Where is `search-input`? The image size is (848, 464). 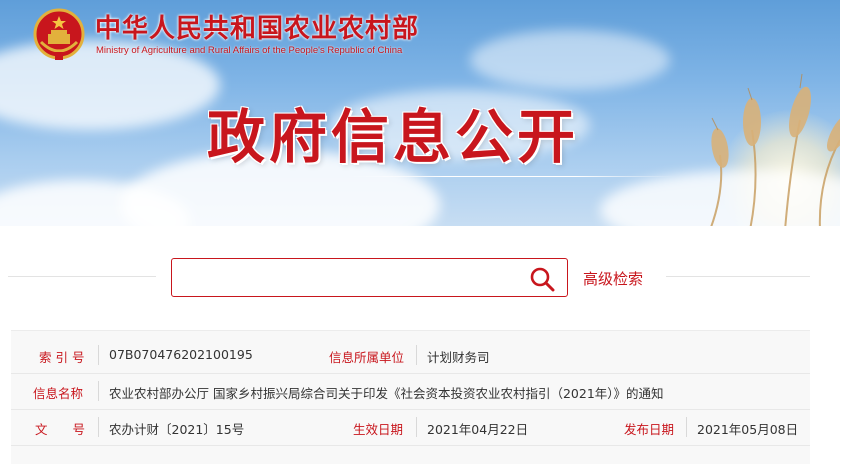
search-input is located at coordinates (347, 278).